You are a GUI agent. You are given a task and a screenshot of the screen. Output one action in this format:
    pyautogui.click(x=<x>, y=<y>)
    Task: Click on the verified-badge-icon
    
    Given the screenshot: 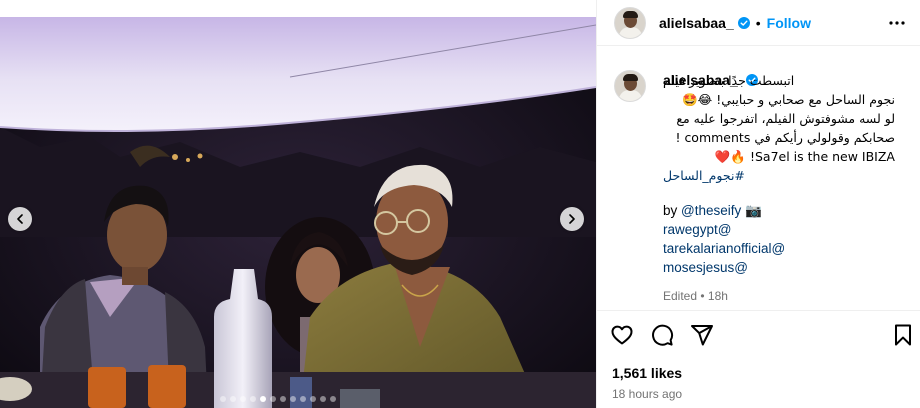 What is the action you would take?
    pyautogui.click(x=743, y=22)
    